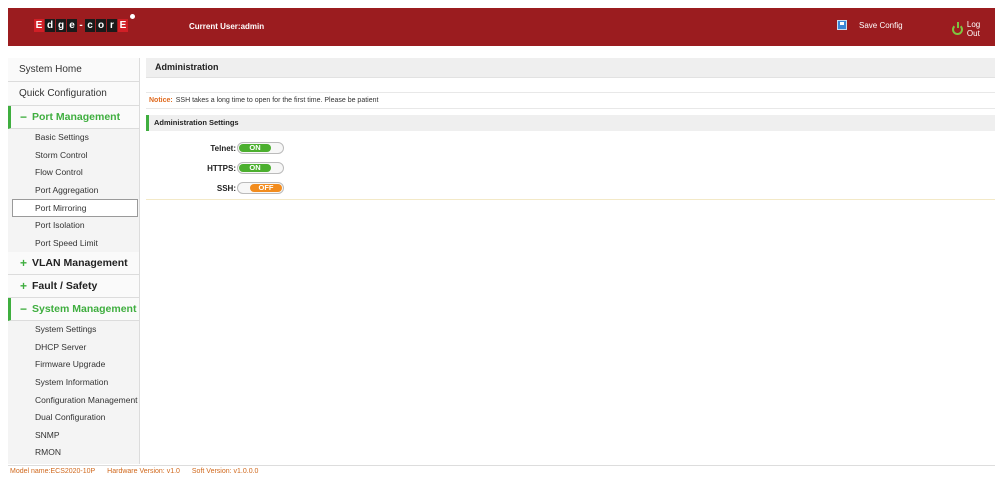 The image size is (995, 477). Describe the element at coordinates (296, 148) in the screenshot. I see `telnet-row: Telnet: ON` at that location.